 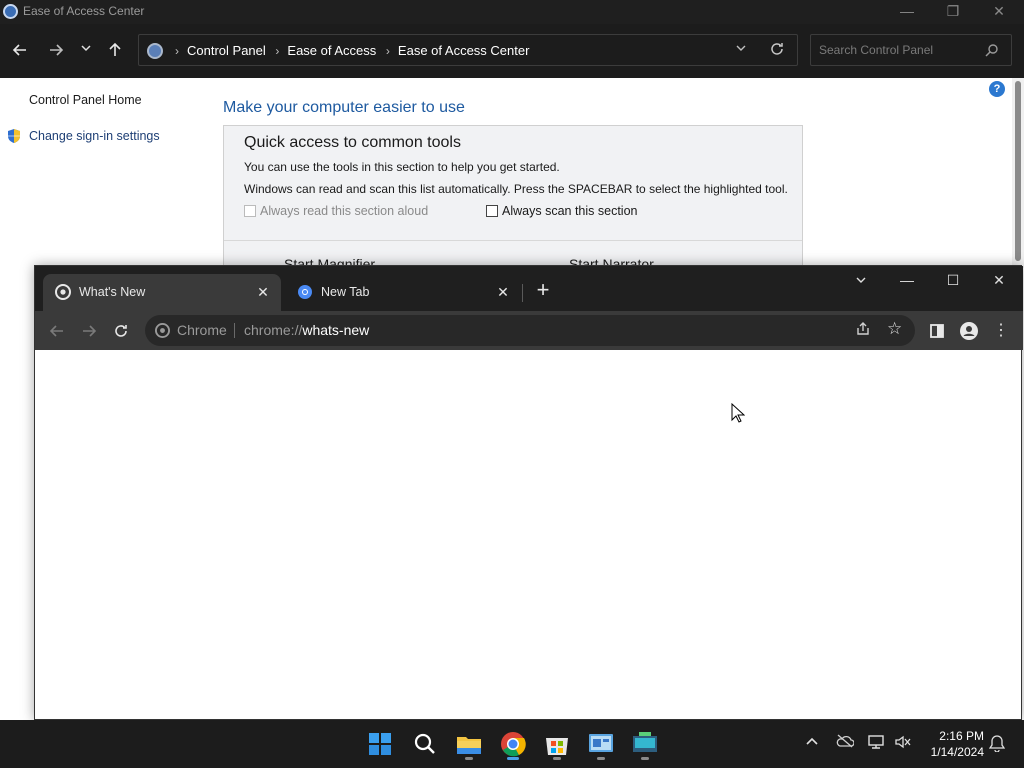 I want to click on quick-access-title: Quick access to common tools, so click(x=352, y=142).